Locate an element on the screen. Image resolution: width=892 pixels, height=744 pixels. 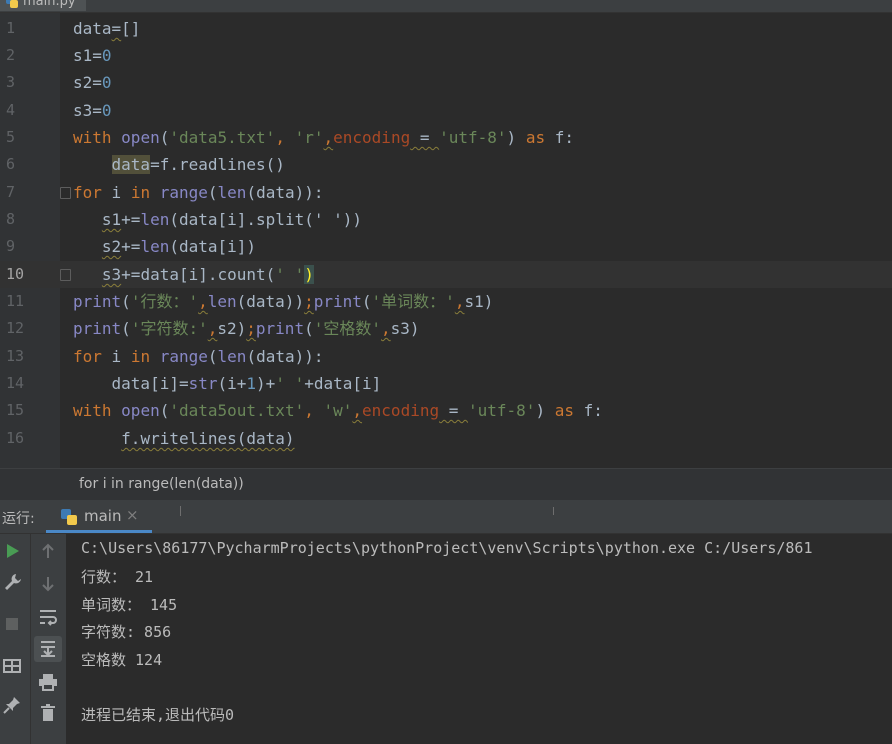
code-line: 12 print('字符数:',s2);print('空格数',s3) is located at coordinates (446, 328).